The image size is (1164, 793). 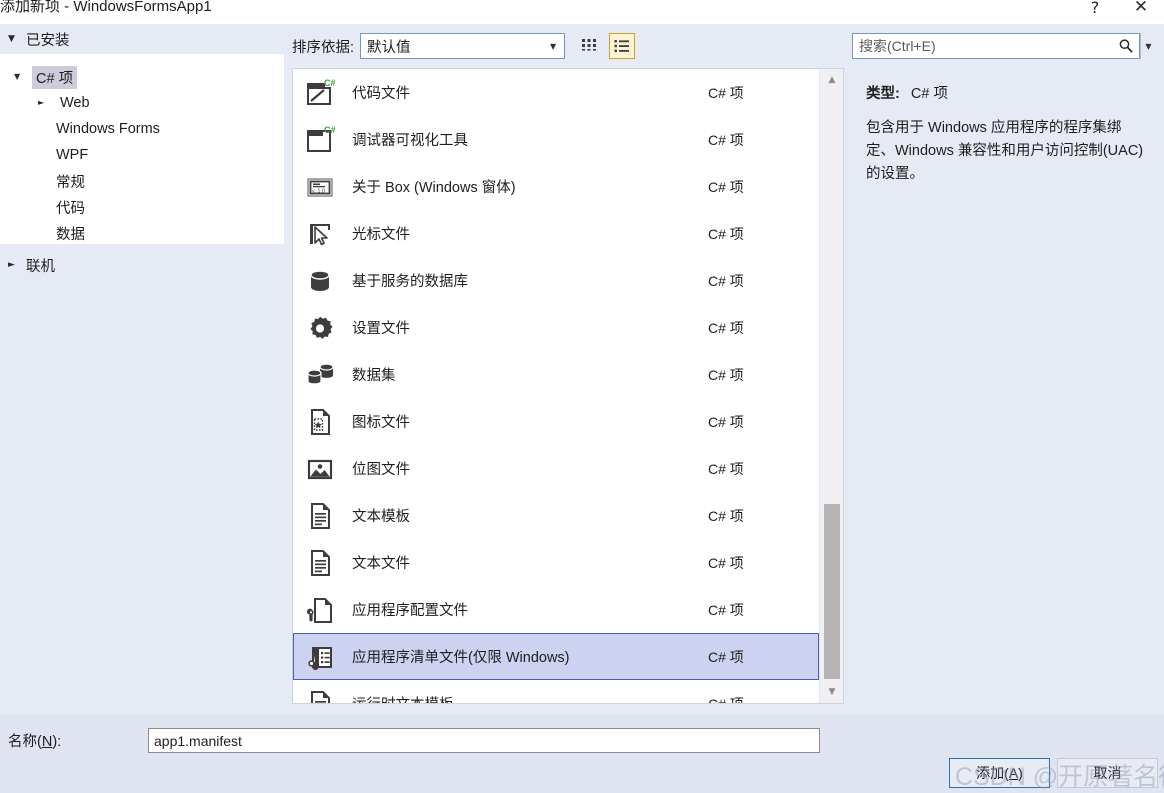 I want to click on app-config-file-icon, so click(x=320, y=610).